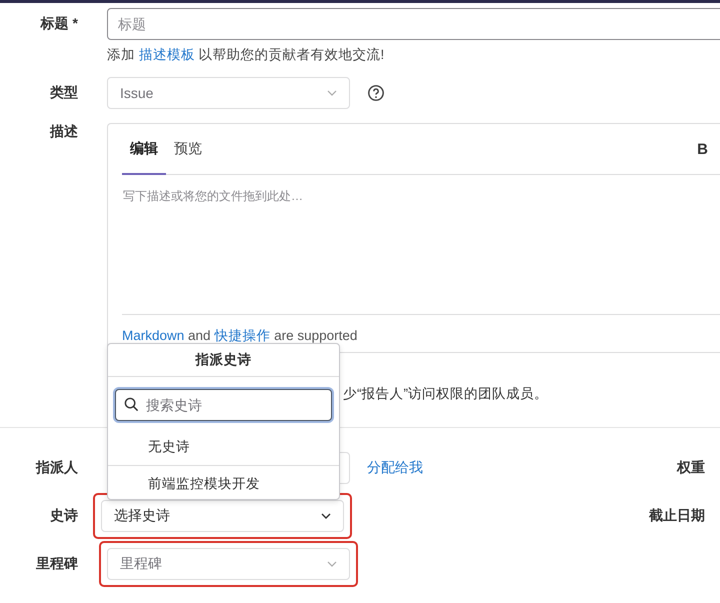 This screenshot has width=720, height=603. Describe the element at coordinates (691, 468) in the screenshot. I see `field-label: 权重` at that location.